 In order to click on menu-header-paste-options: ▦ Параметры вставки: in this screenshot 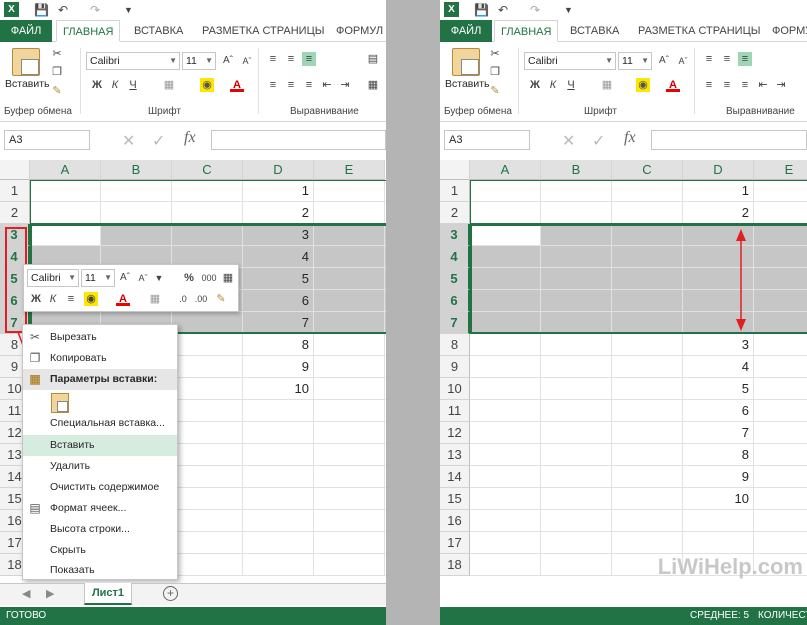, I will do `click(100, 379)`.